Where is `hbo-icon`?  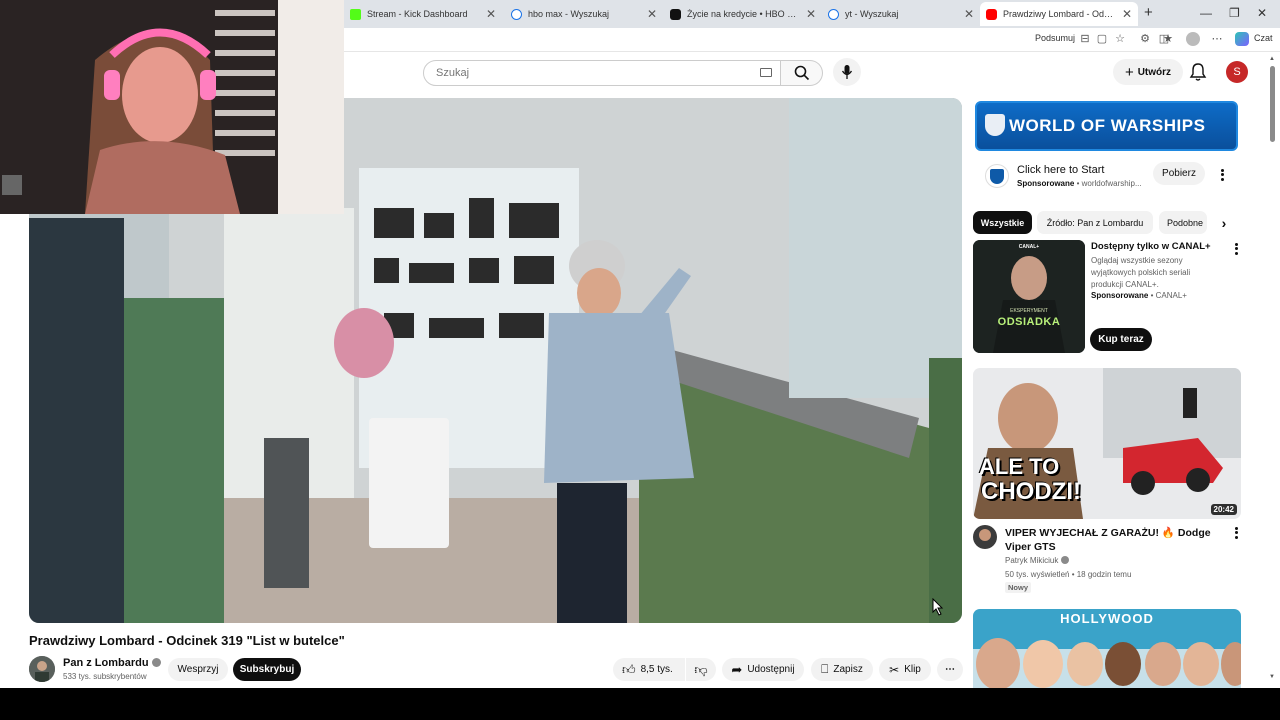
hbo-icon is located at coordinates (675, 14).